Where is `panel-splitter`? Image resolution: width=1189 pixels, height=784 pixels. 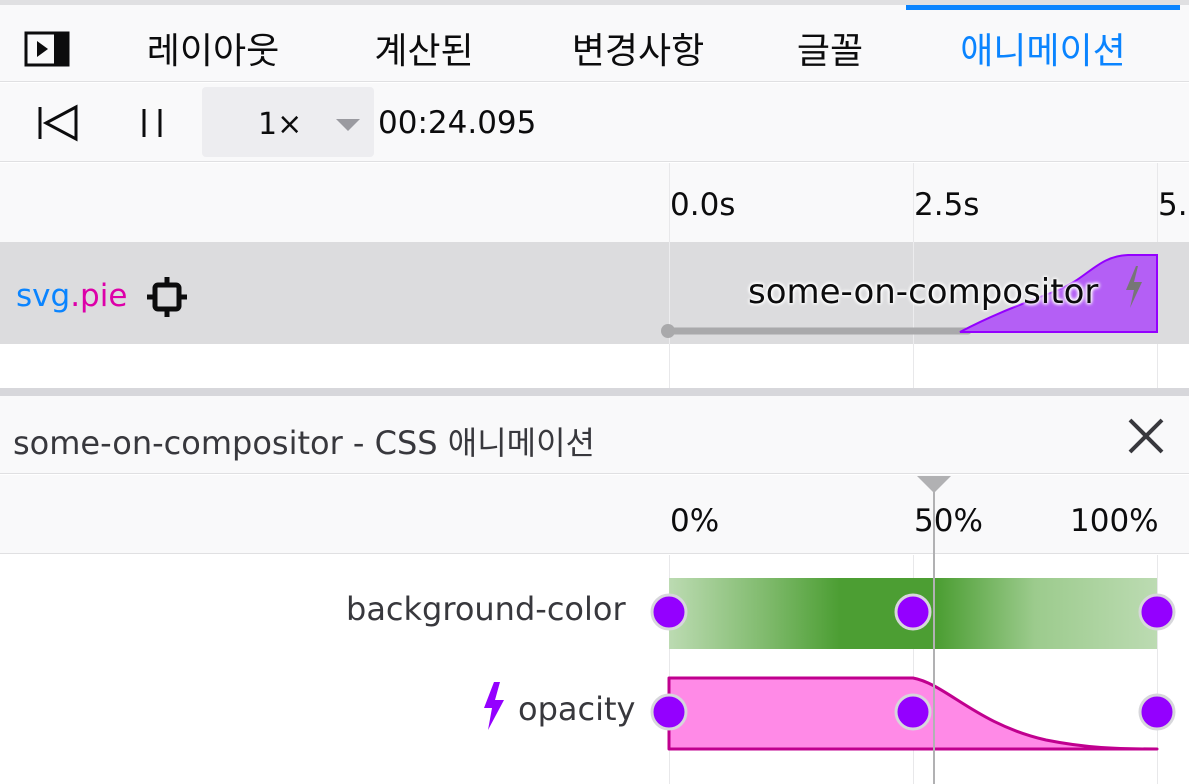 panel-splitter is located at coordinates (594, 392).